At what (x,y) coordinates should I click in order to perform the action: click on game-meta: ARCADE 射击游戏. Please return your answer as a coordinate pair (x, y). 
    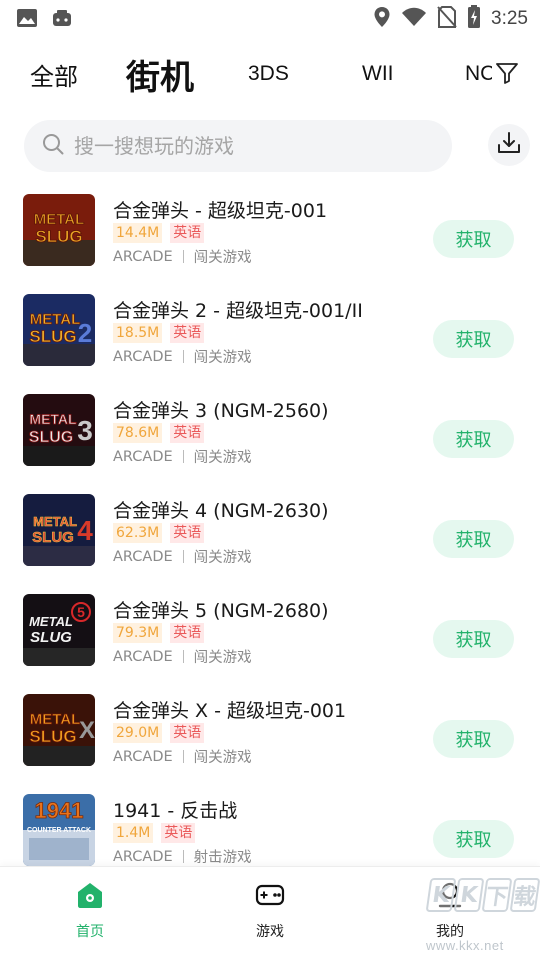
    Looking at the image, I should click on (182, 856).